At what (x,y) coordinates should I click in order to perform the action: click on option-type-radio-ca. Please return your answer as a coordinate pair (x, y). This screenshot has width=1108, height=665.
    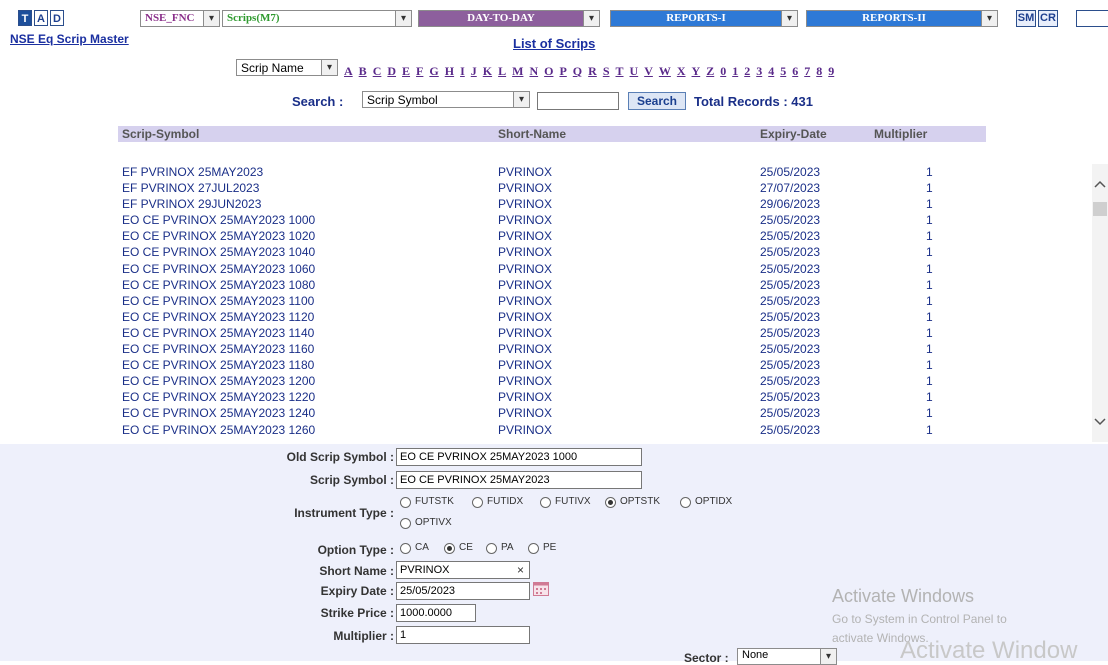
    Looking at the image, I should click on (405, 548).